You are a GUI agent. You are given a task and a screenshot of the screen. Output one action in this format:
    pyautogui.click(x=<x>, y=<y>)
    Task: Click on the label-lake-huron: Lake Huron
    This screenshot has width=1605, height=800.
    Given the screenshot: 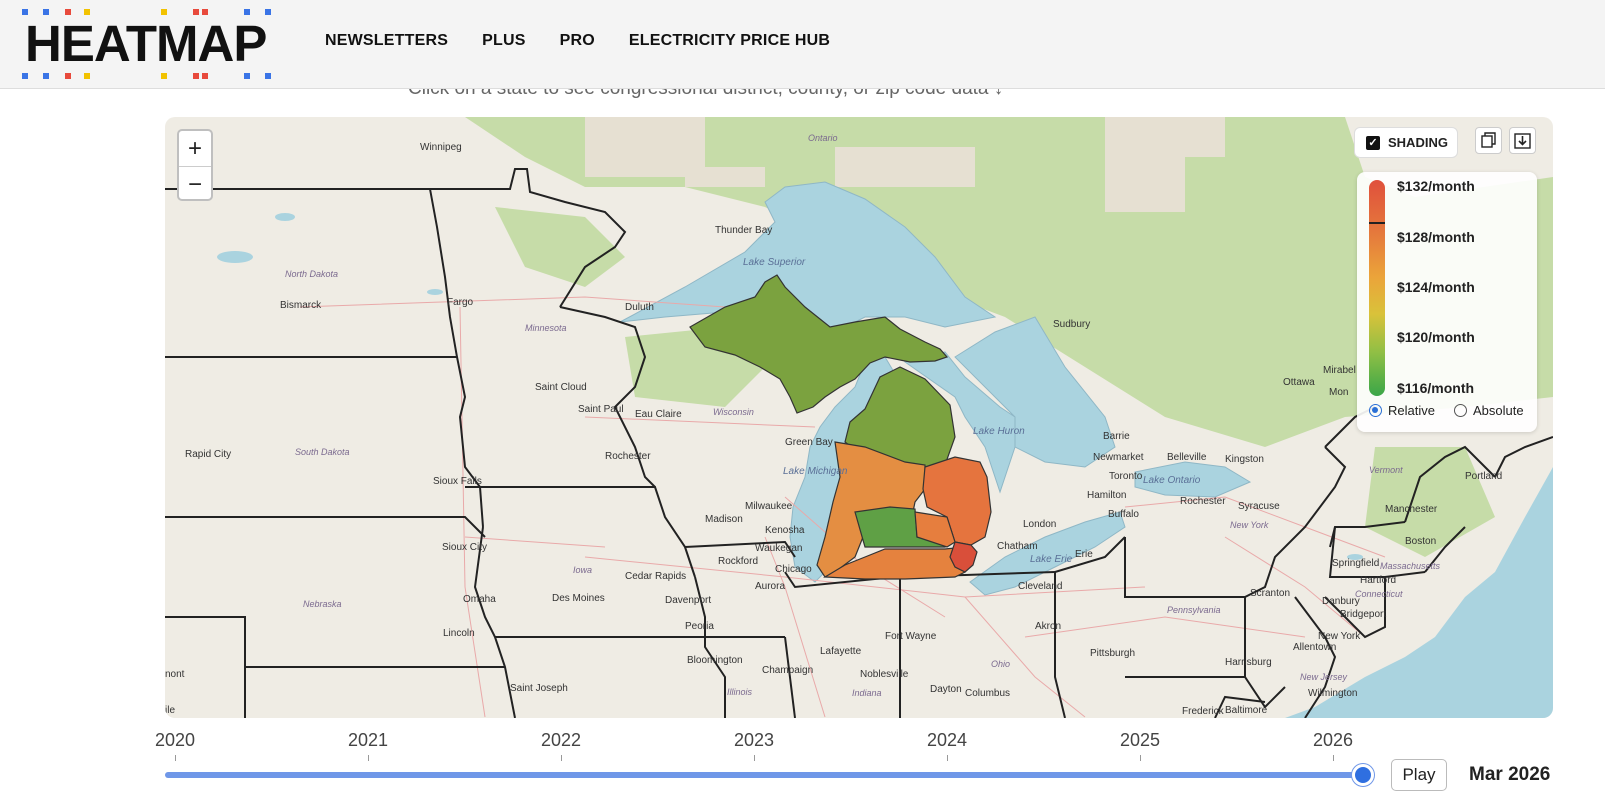 What is the action you would take?
    pyautogui.click(x=999, y=431)
    